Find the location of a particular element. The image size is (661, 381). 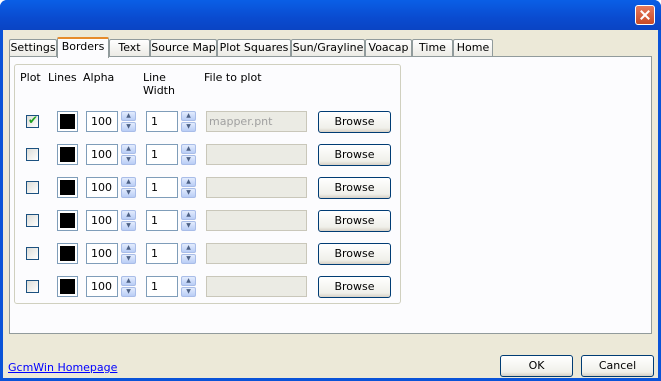

cancel-button: Cancel is located at coordinates (617, 366).